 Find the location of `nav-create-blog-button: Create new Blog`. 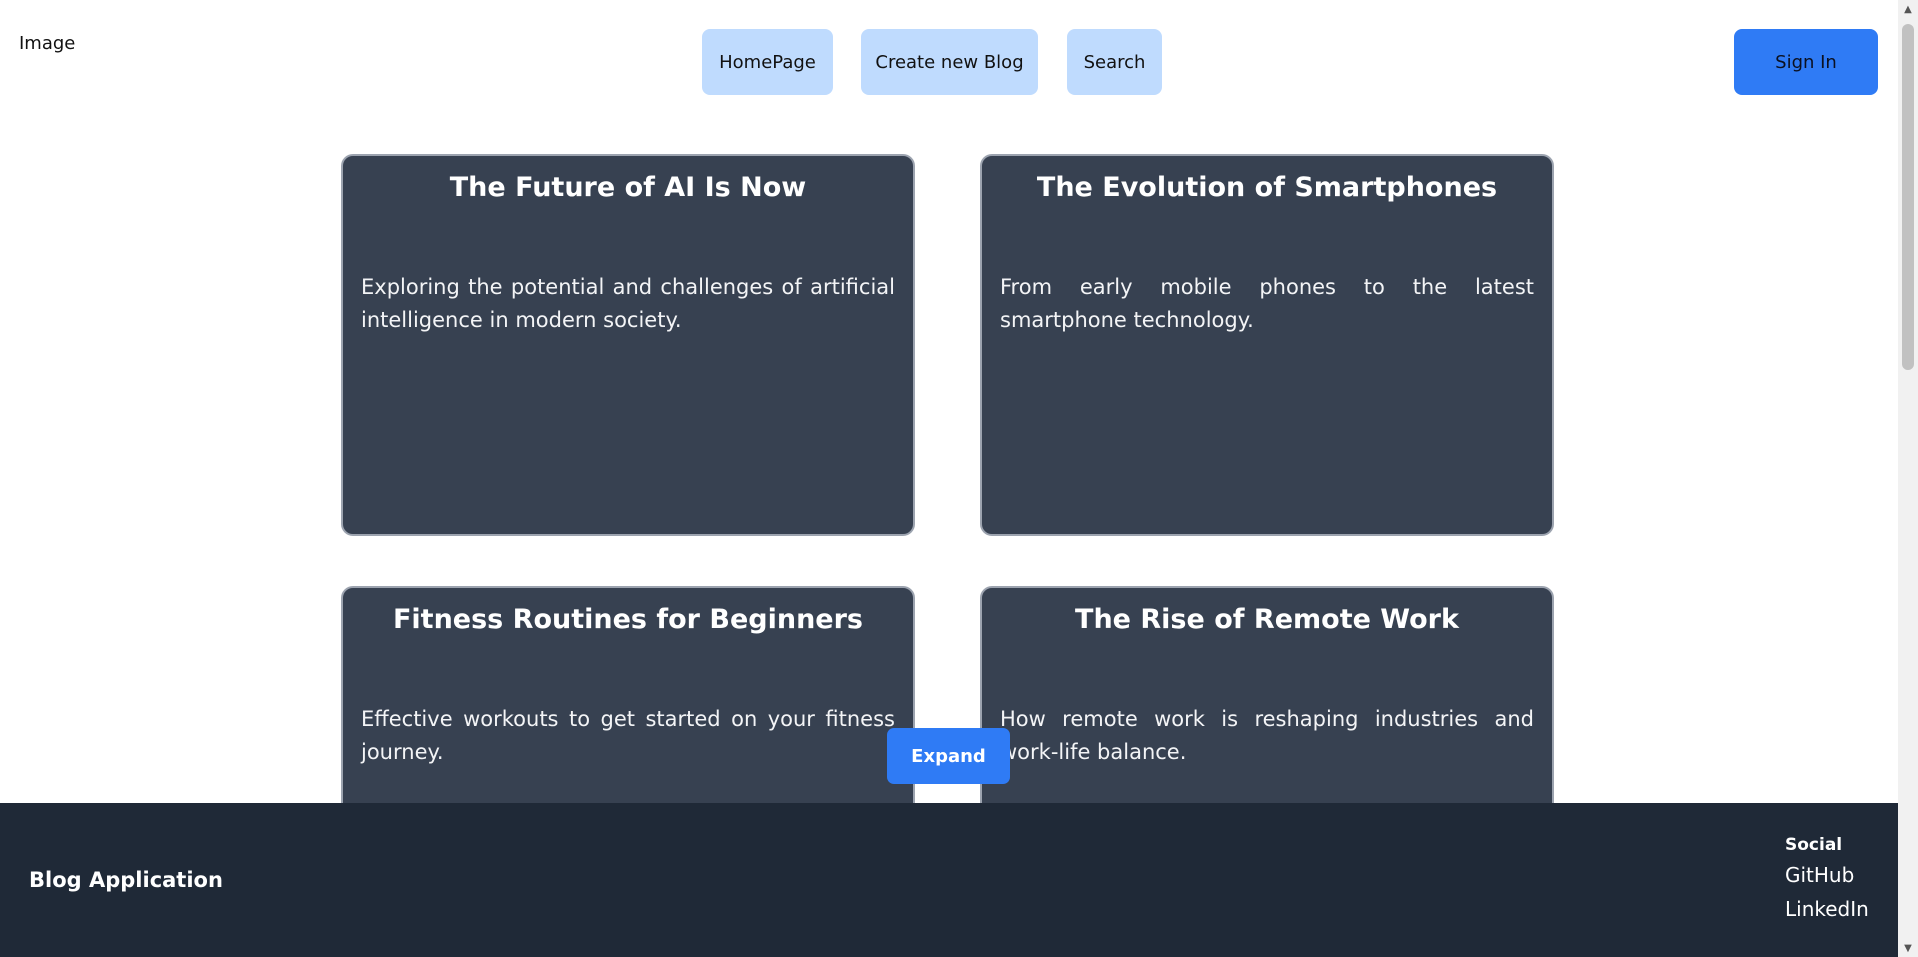

nav-create-blog-button: Create new Blog is located at coordinates (949, 62).